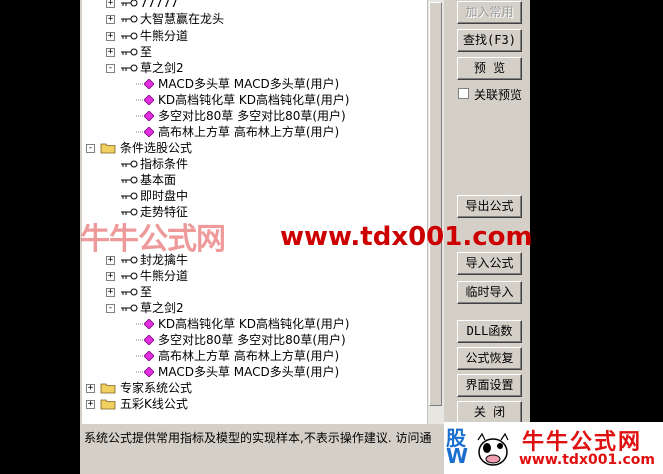 This screenshot has height=474, width=663. I want to click on dll-function-button: DLL函数, so click(489, 331).